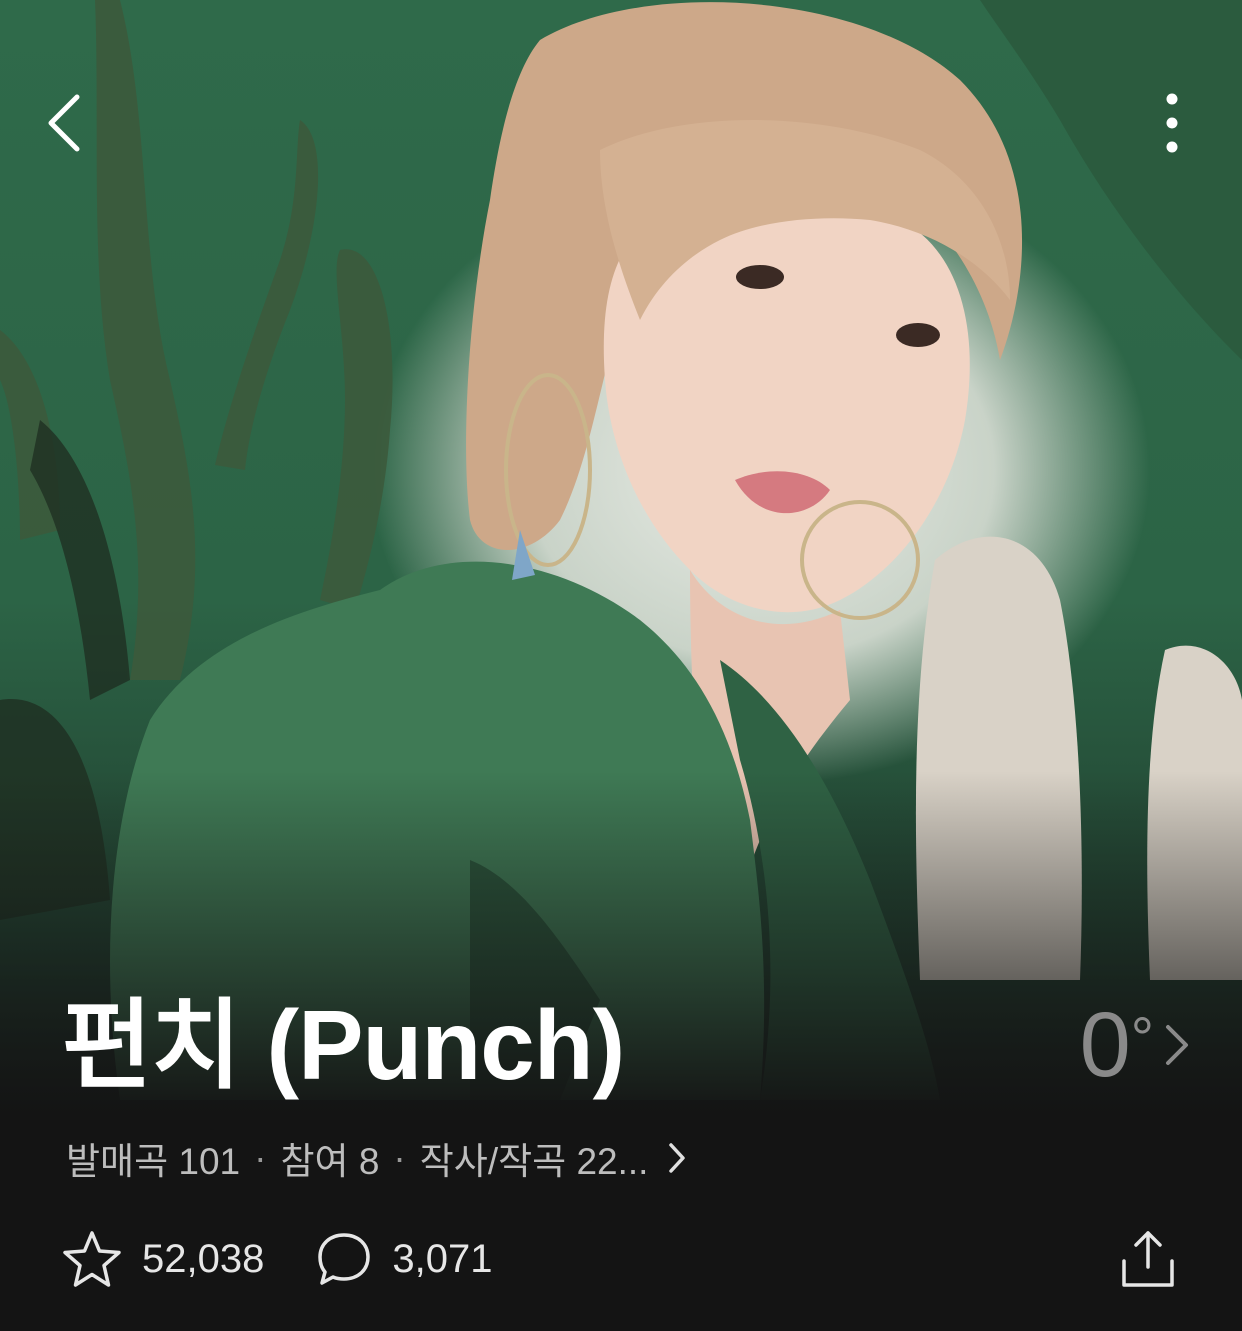 The image size is (1242, 1331). I want to click on artist-name: 펀치 (Punch), so click(343, 1045).